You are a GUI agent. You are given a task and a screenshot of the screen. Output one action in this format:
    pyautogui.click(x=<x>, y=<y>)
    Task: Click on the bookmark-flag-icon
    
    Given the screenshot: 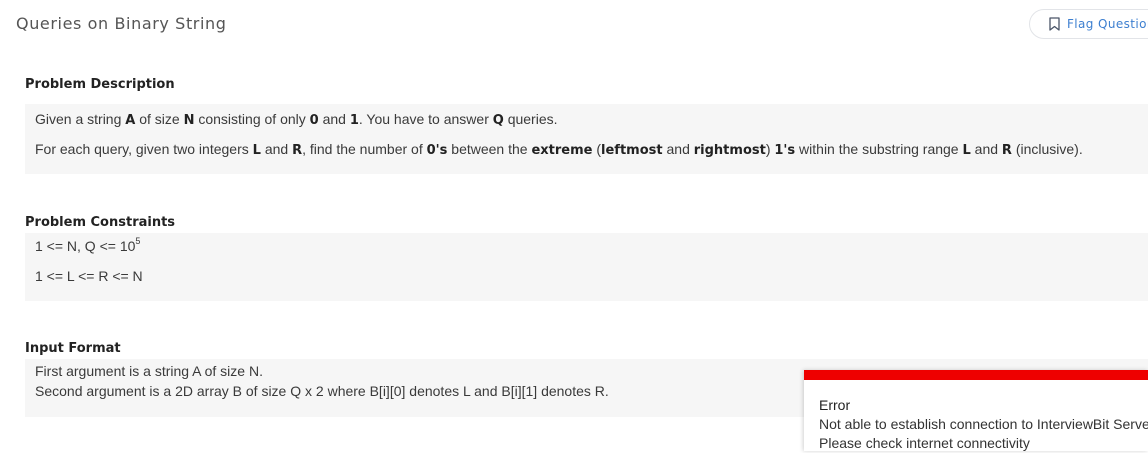 What is the action you would take?
    pyautogui.click(x=1054, y=24)
    